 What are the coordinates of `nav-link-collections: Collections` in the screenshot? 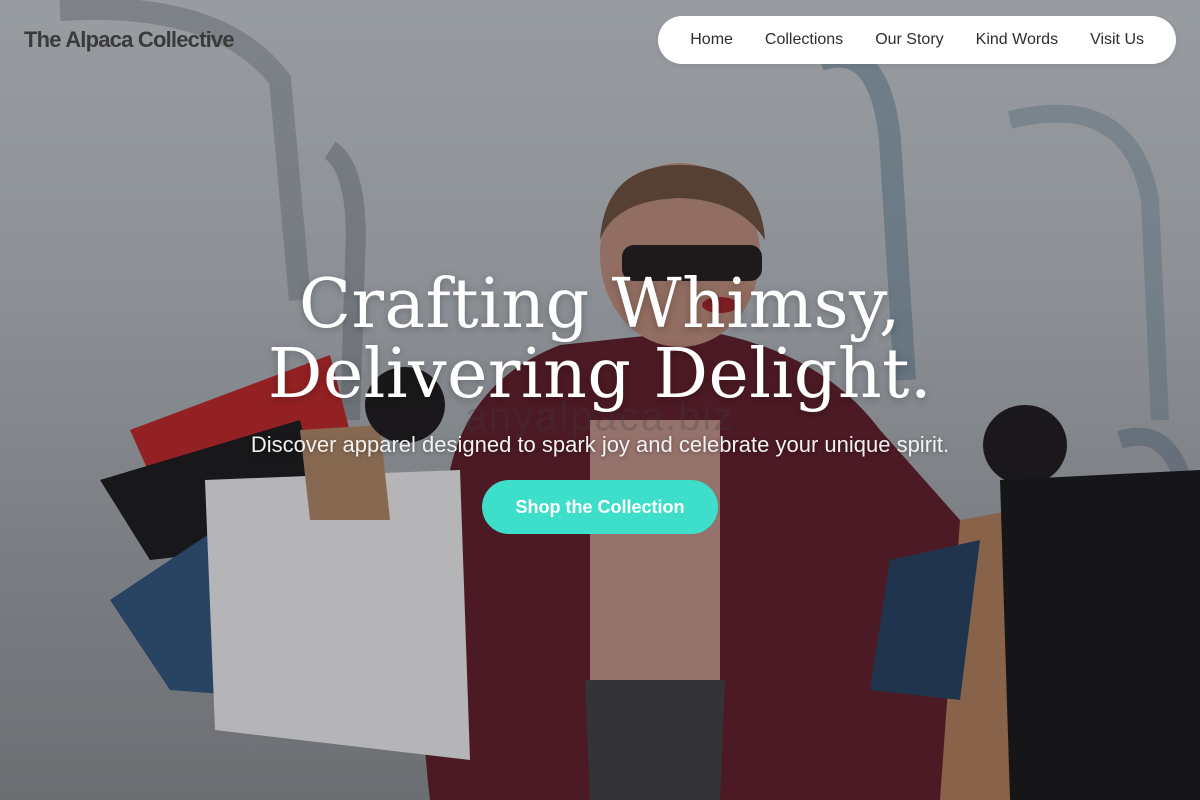 It's located at (804, 40).